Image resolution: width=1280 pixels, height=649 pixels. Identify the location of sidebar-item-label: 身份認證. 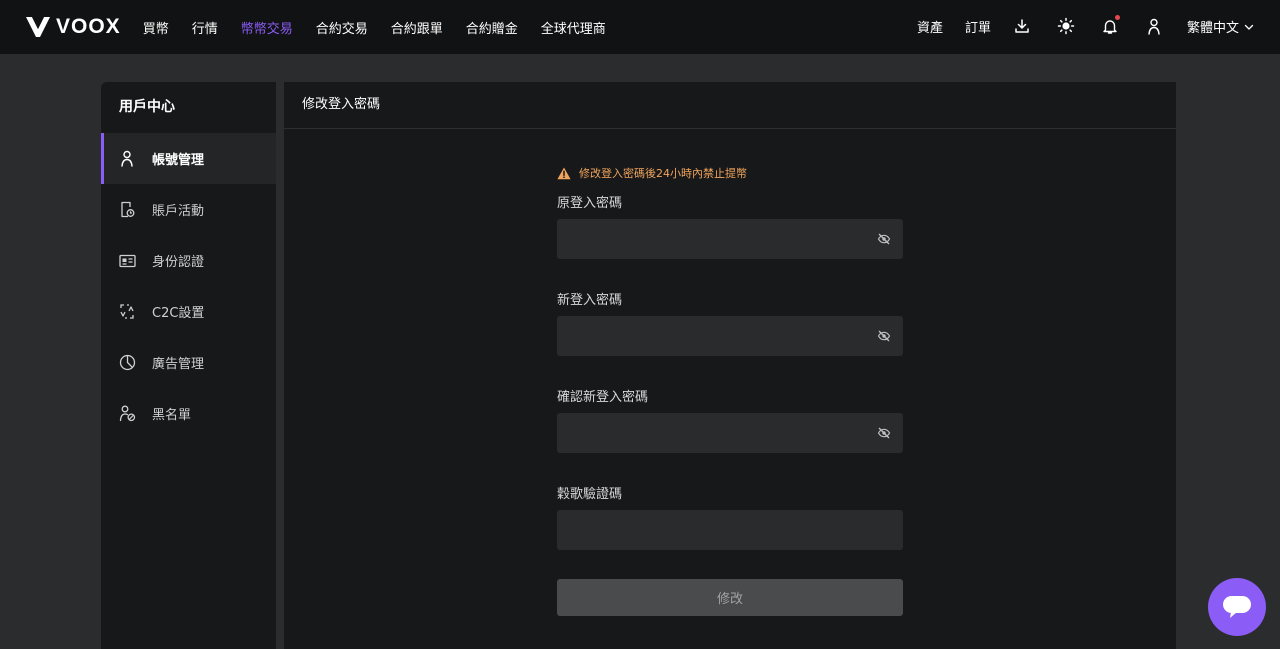
(178, 262).